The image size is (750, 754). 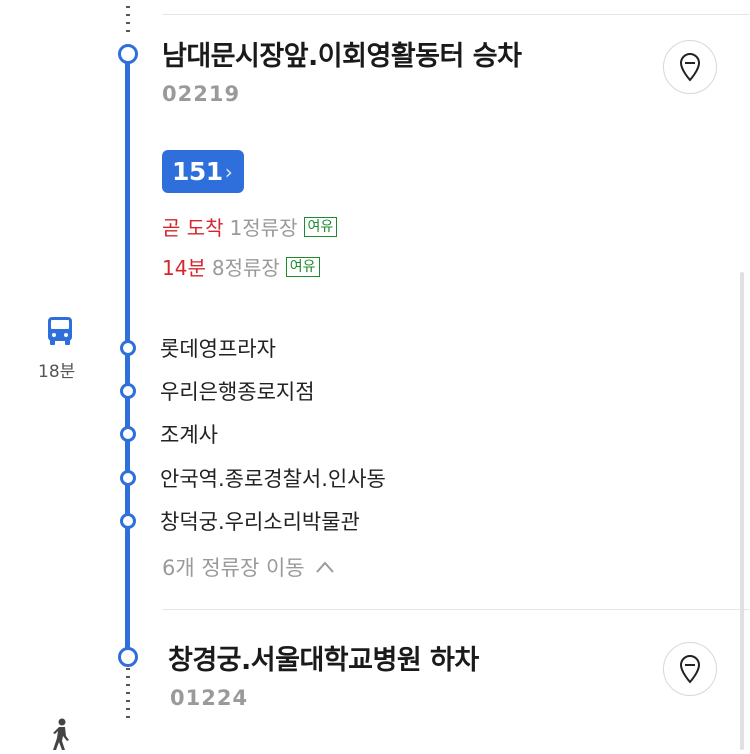 I want to click on alighting-map-pin-button, so click(x=690, y=669).